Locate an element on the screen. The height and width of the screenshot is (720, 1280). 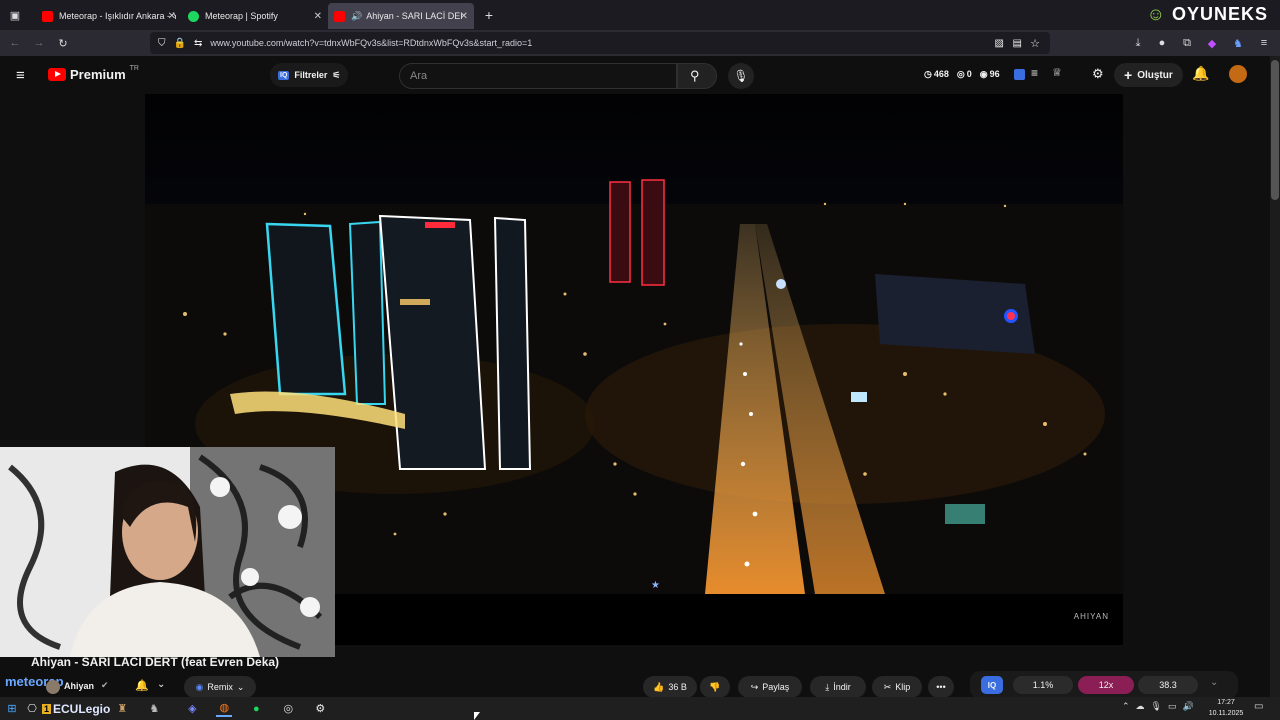
webcam-feed-image is located at coordinates (167, 552).